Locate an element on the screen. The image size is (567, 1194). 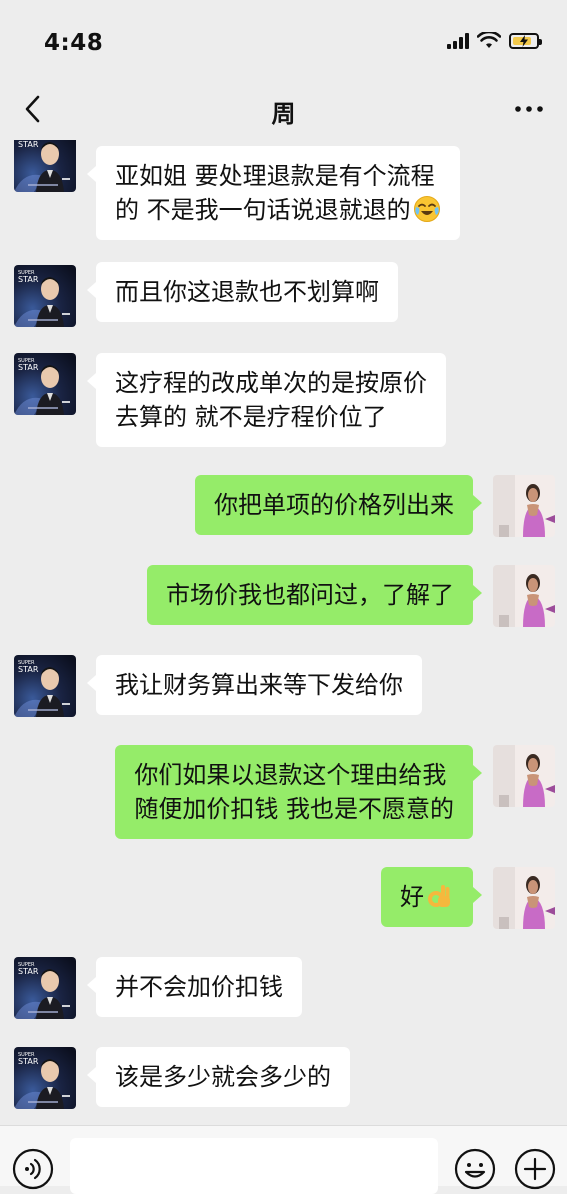
more-actions-plus-icon is located at coordinates (535, 1169).